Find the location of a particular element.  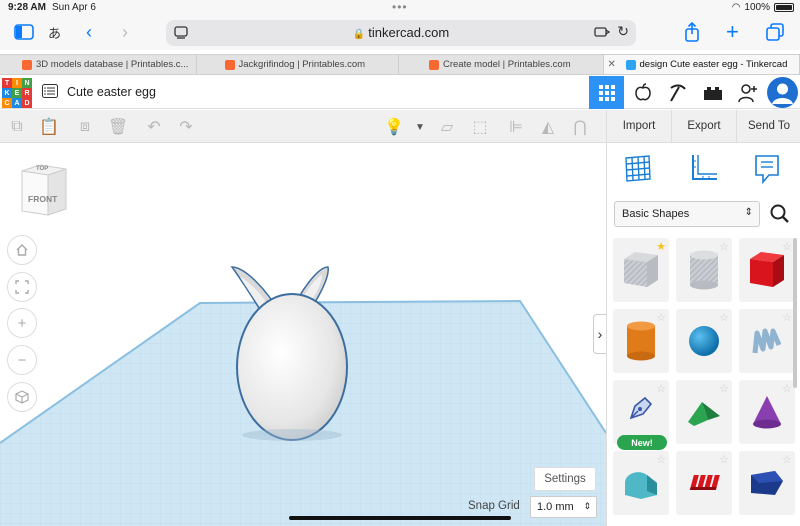

back-icon: ‹ is located at coordinates (89, 32).